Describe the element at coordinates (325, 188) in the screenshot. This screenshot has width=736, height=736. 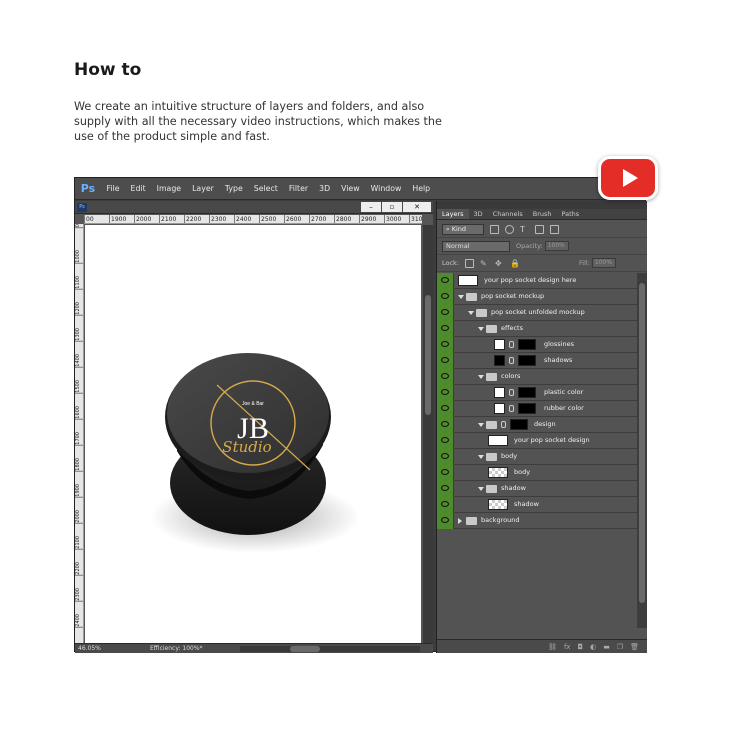
I see `menu-3d: 3D` at that location.